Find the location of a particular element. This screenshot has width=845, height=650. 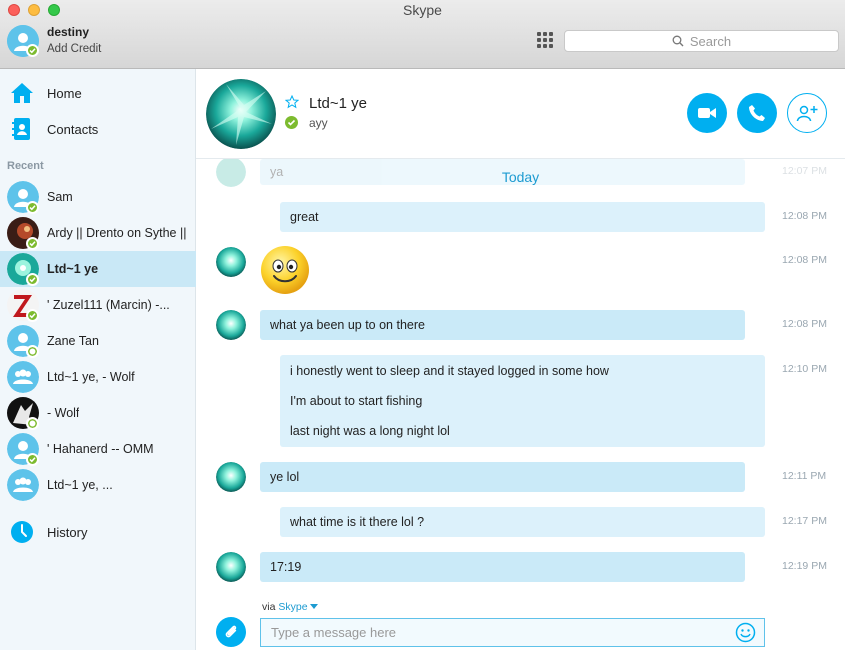

message-input-placeholder: Type a message here is located at coordinates (334, 632).